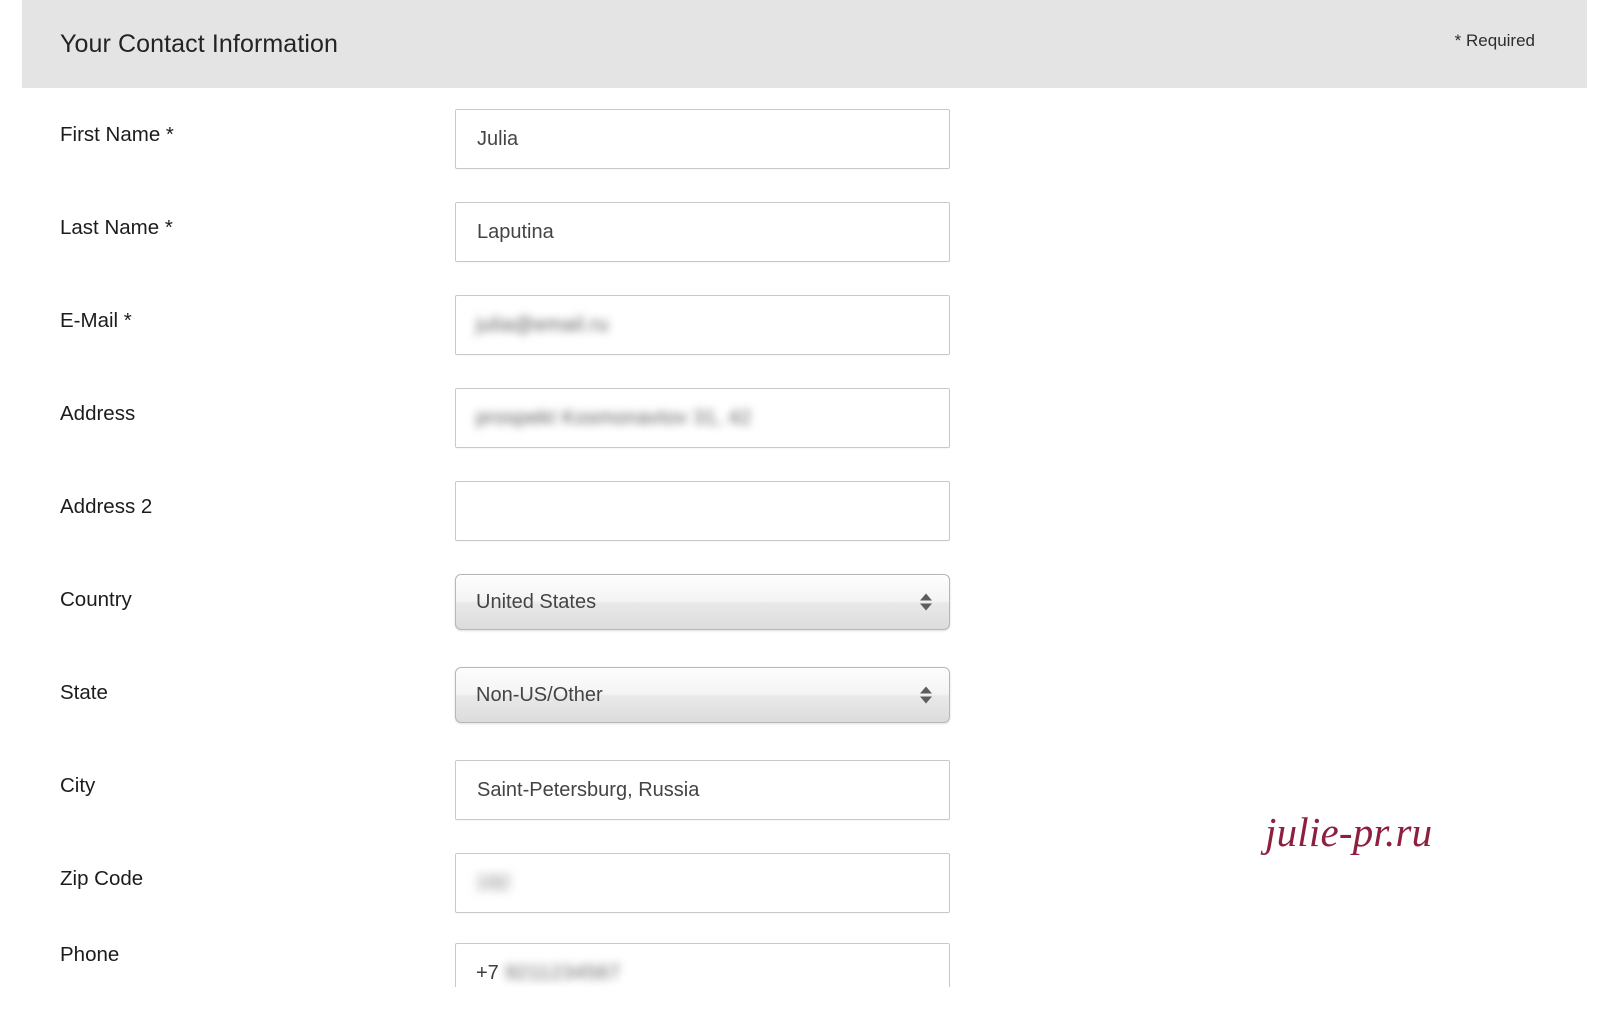 This screenshot has width=1600, height=1035. I want to click on form-row-state: State Non-US/Other, so click(800, 692).